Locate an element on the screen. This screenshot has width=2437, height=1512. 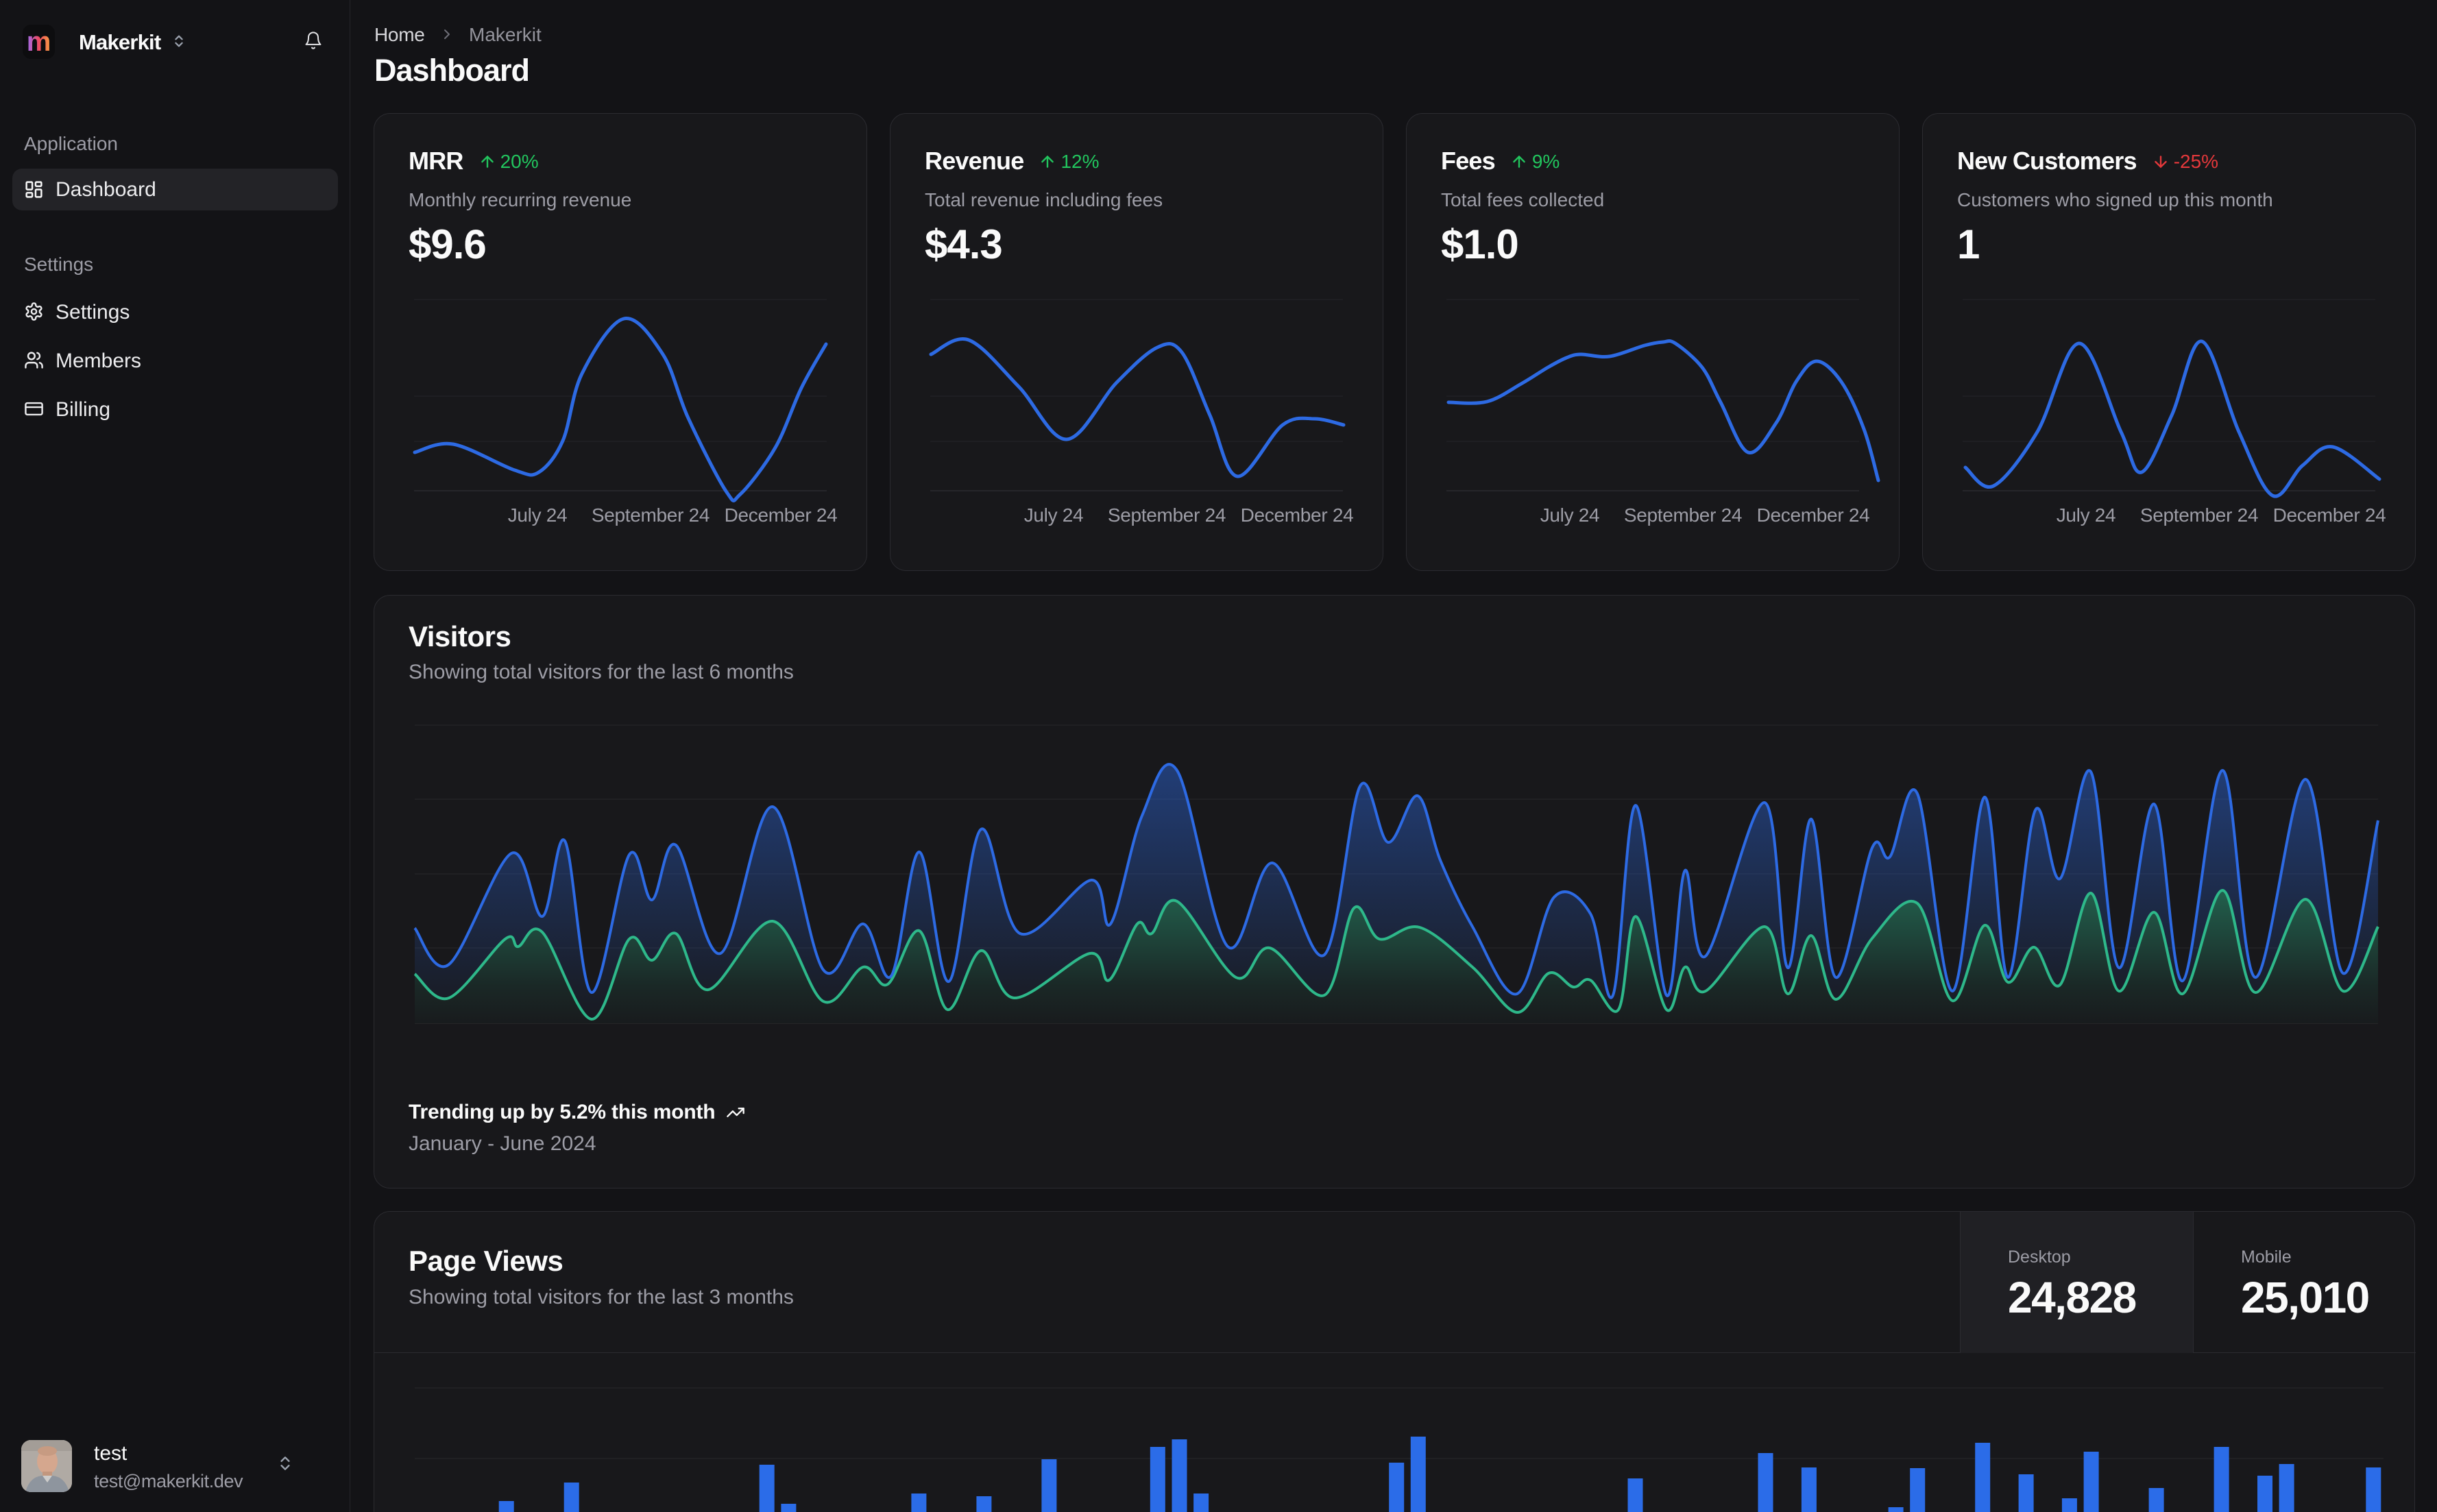
svg-text: m is located at coordinates (39, 42).